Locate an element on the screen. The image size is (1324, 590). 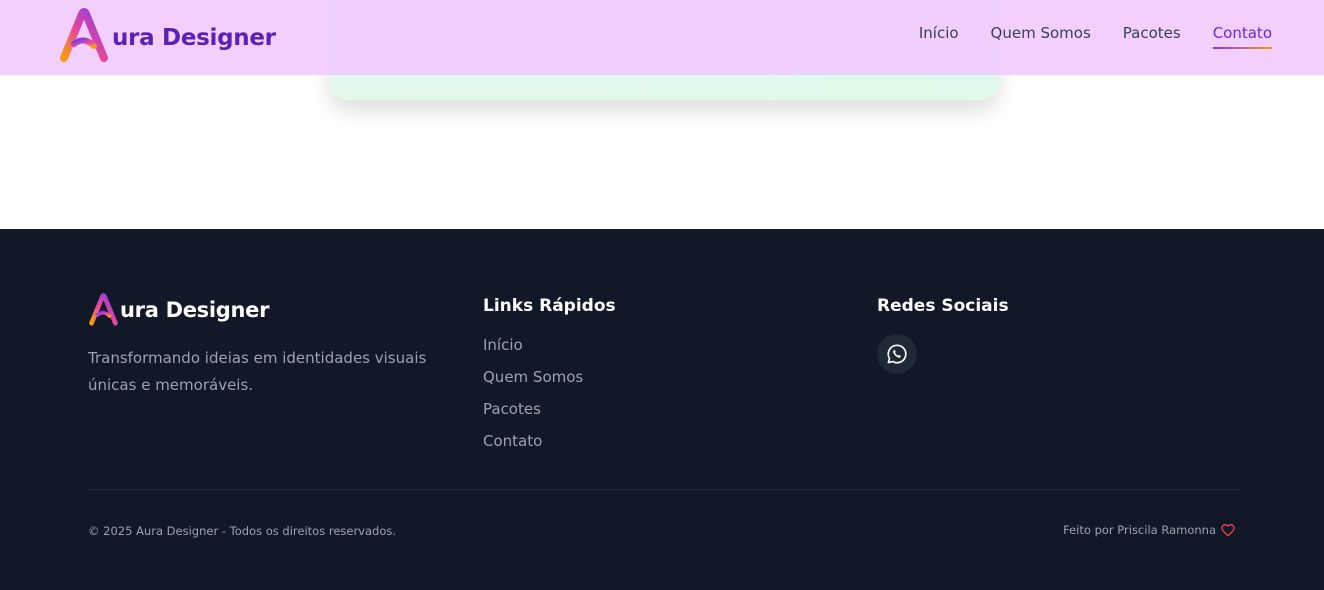
brand-name: ura Designer is located at coordinates (194, 38).